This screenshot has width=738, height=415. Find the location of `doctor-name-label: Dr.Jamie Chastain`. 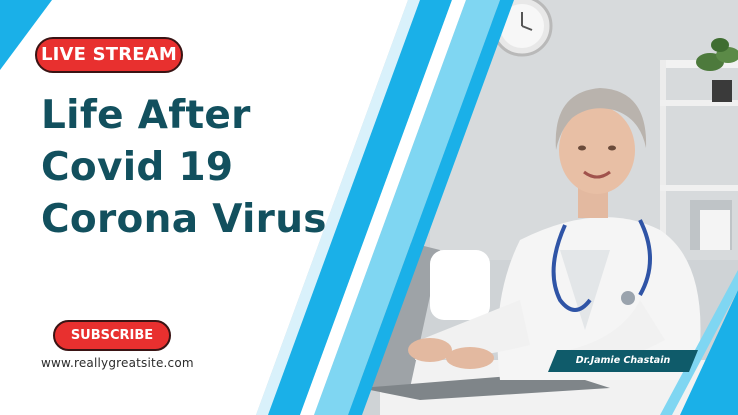

doctor-name-label: Dr.Jamie Chastain is located at coordinates (623, 360).